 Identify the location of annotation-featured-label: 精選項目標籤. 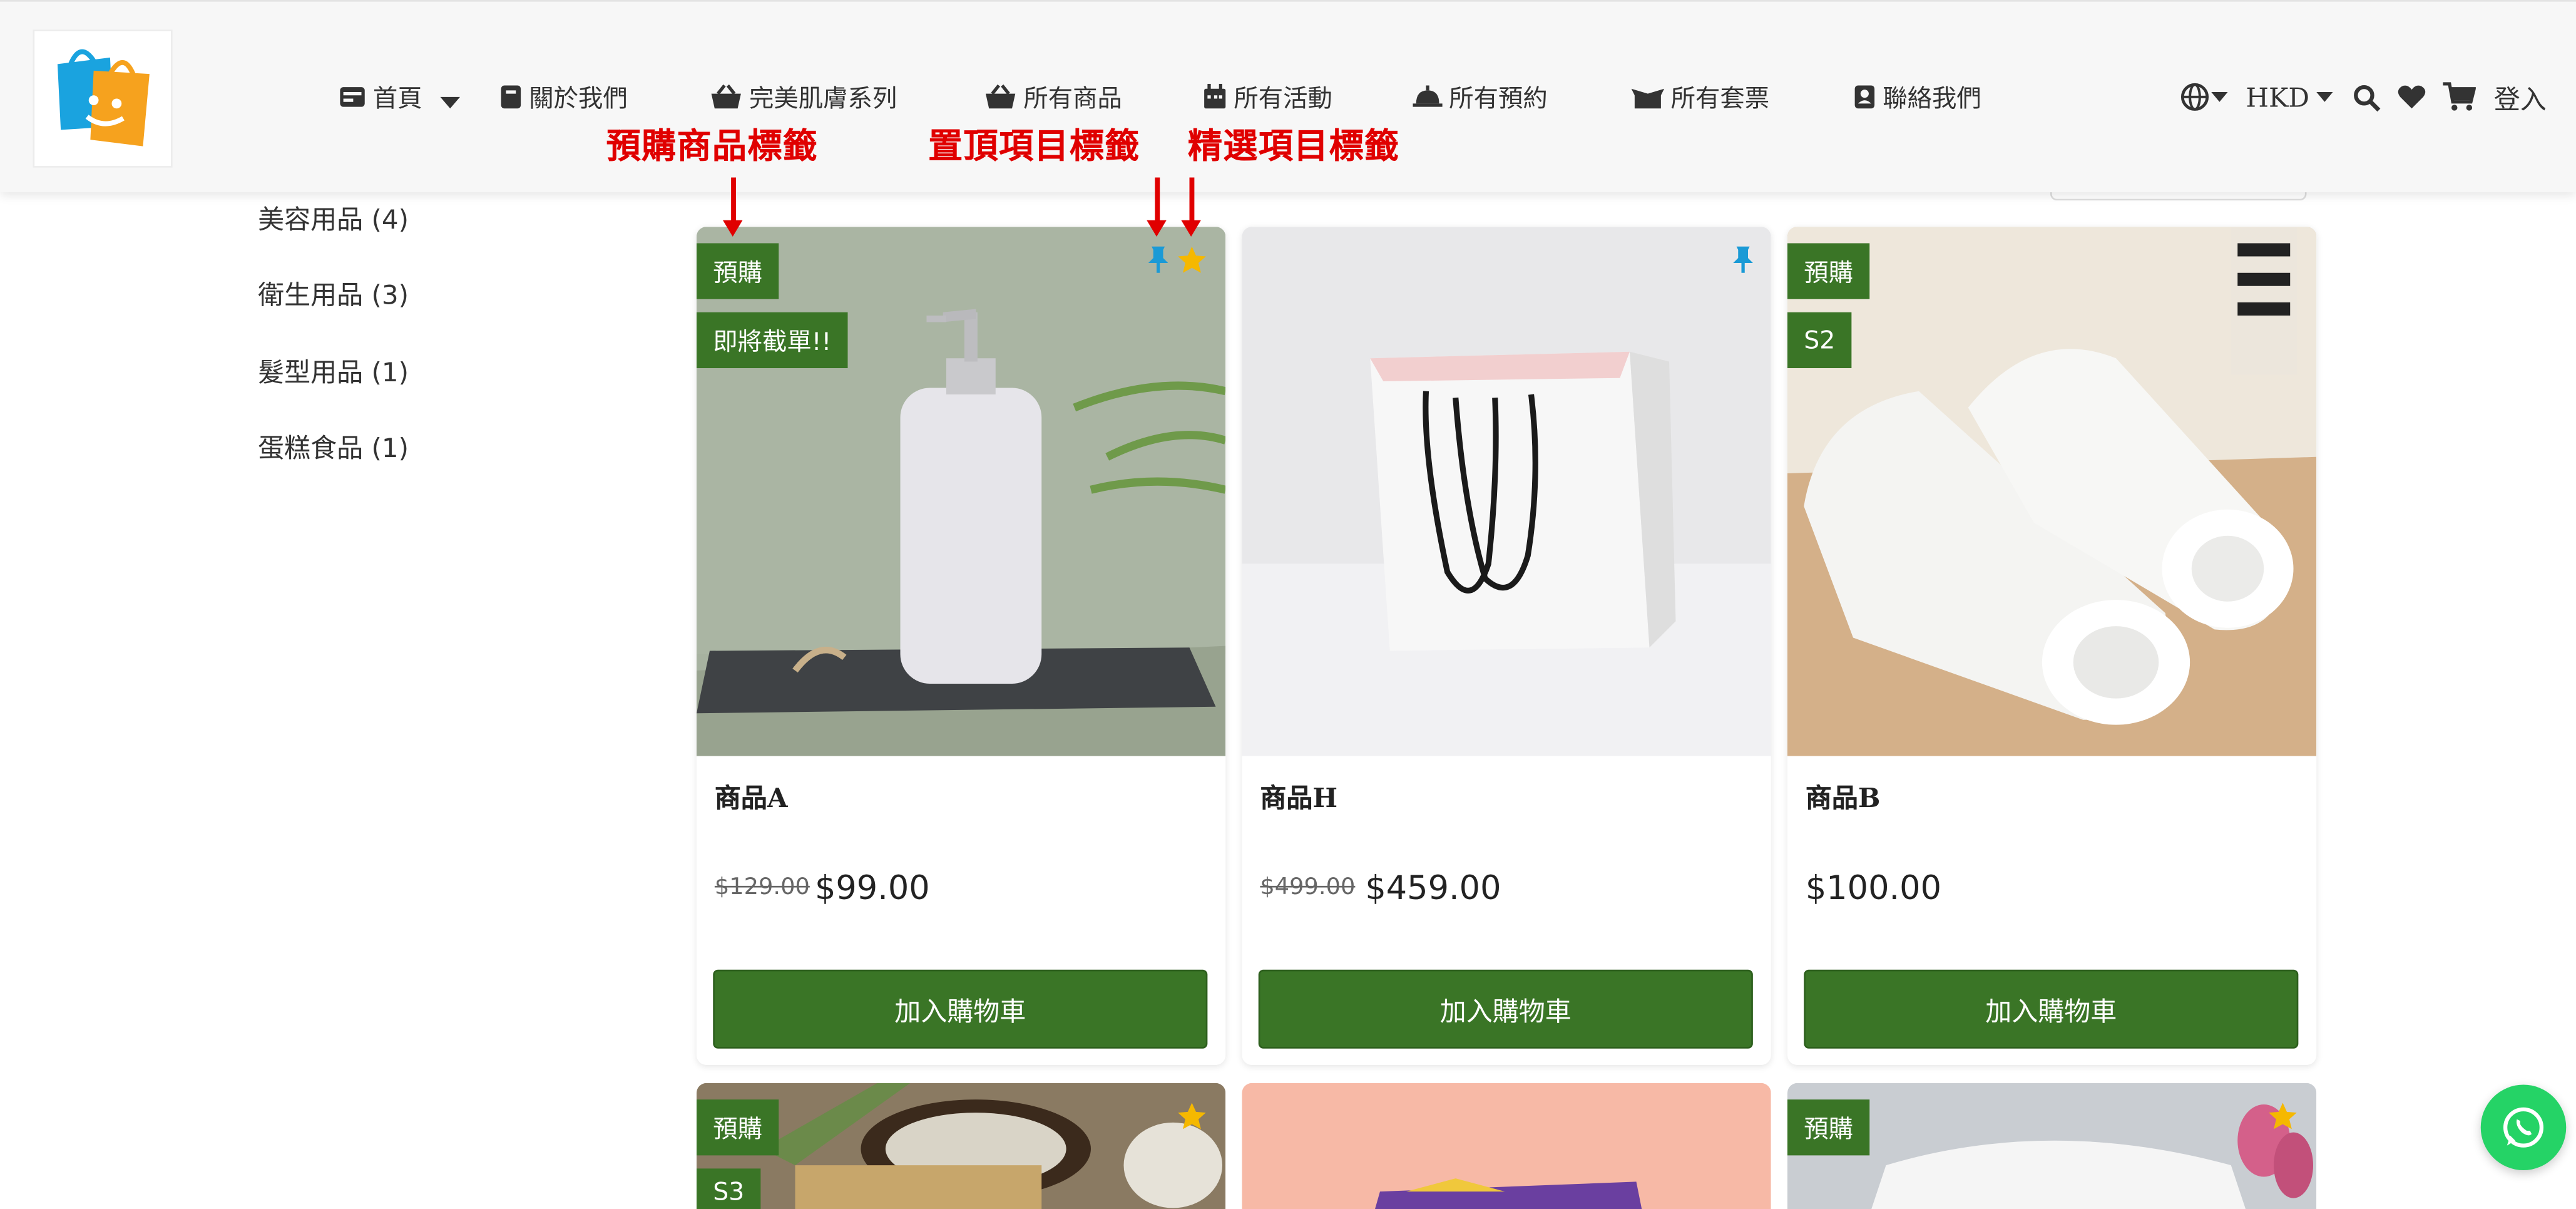
(1294, 146).